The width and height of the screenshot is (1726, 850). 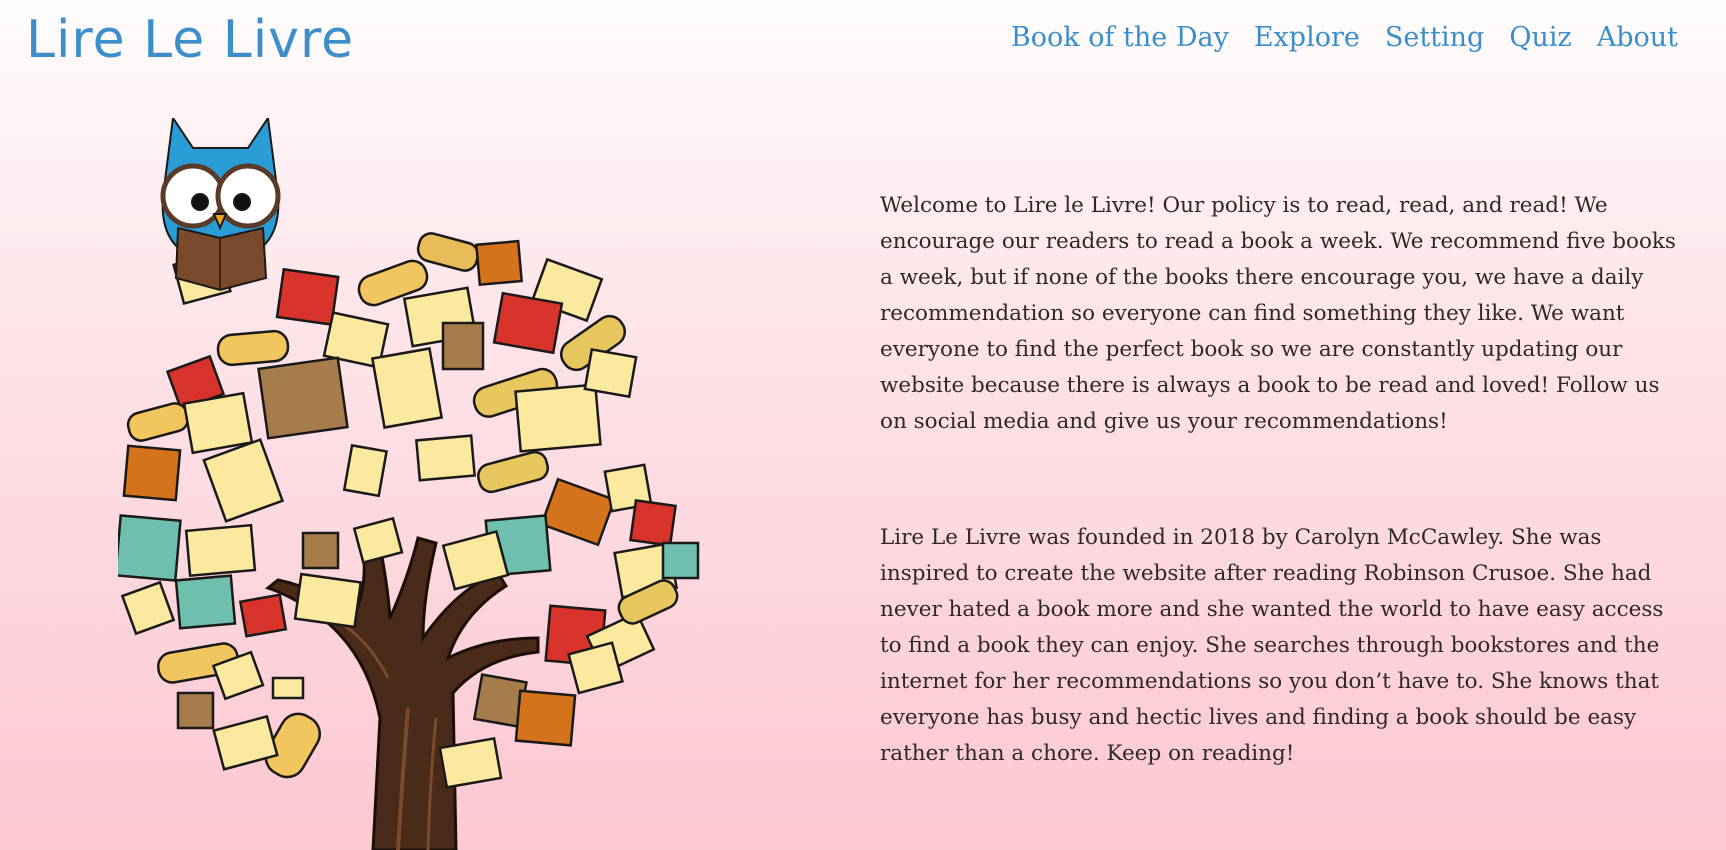 What do you see at coordinates (1434, 37) in the screenshot?
I see `nav-setting: Setting` at bounding box center [1434, 37].